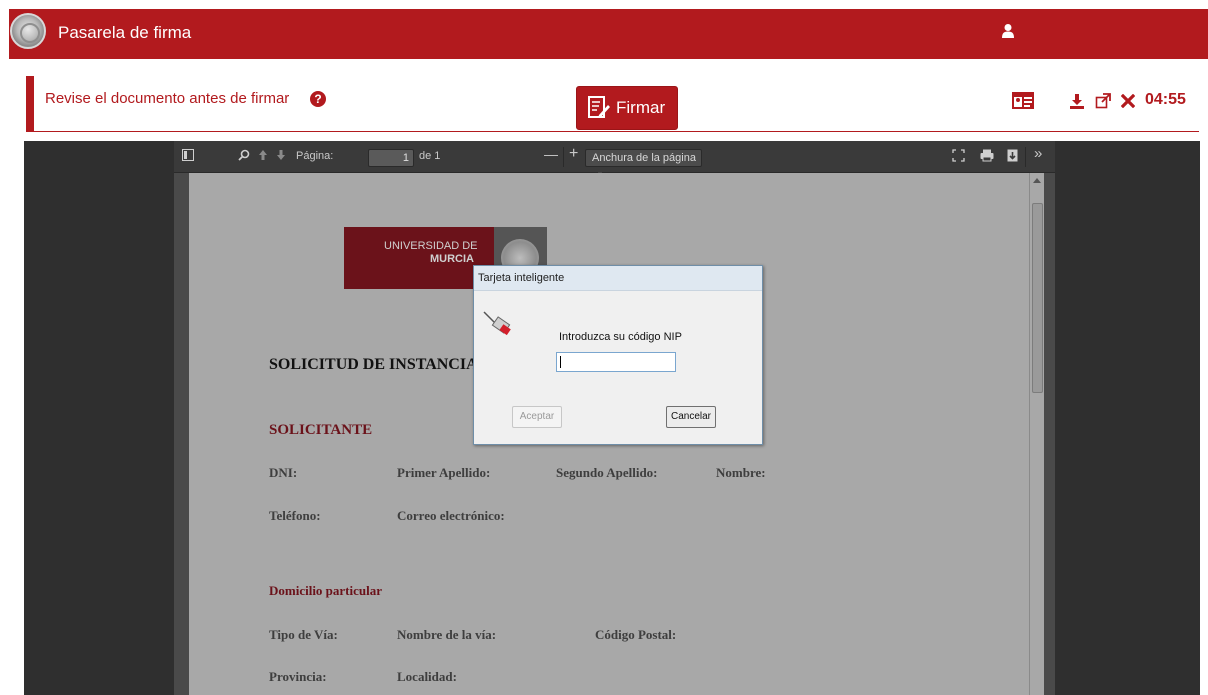  Describe the element at coordinates (303, 634) in the screenshot. I see `field-tipo-via: Tipo de Vía:` at that location.